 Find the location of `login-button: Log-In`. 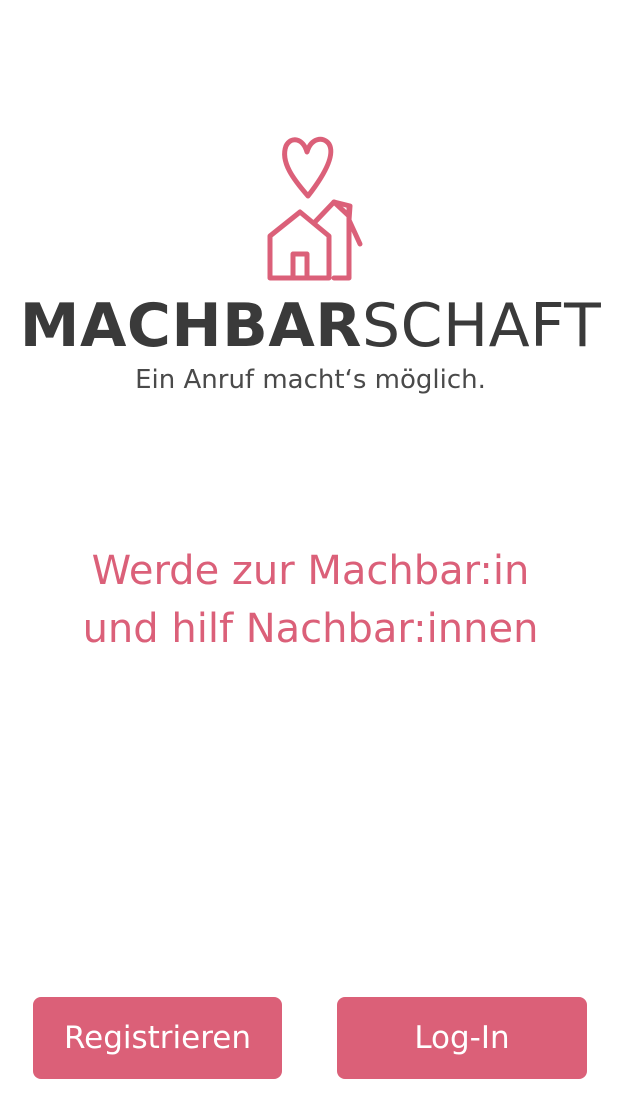

login-button: Log-In is located at coordinates (462, 1038).